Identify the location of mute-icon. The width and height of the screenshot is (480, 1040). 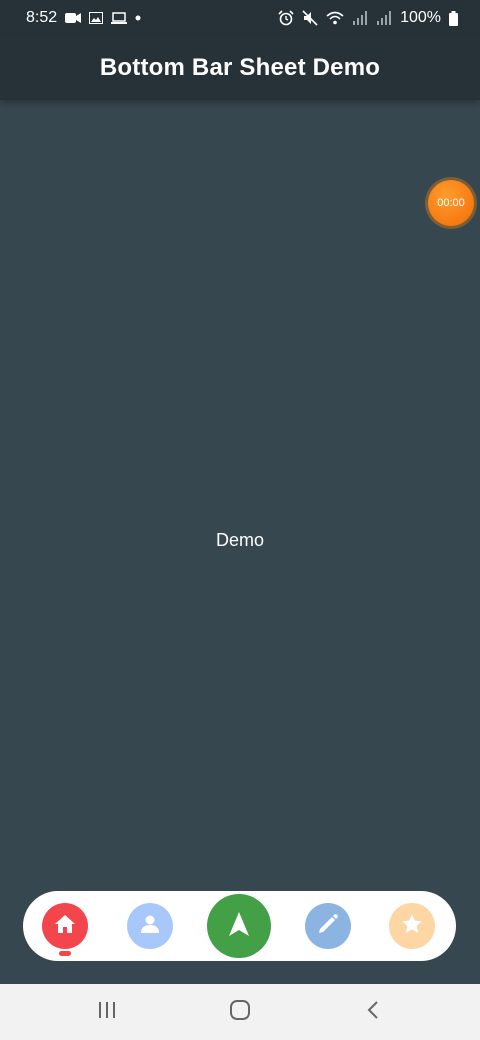
(310, 18).